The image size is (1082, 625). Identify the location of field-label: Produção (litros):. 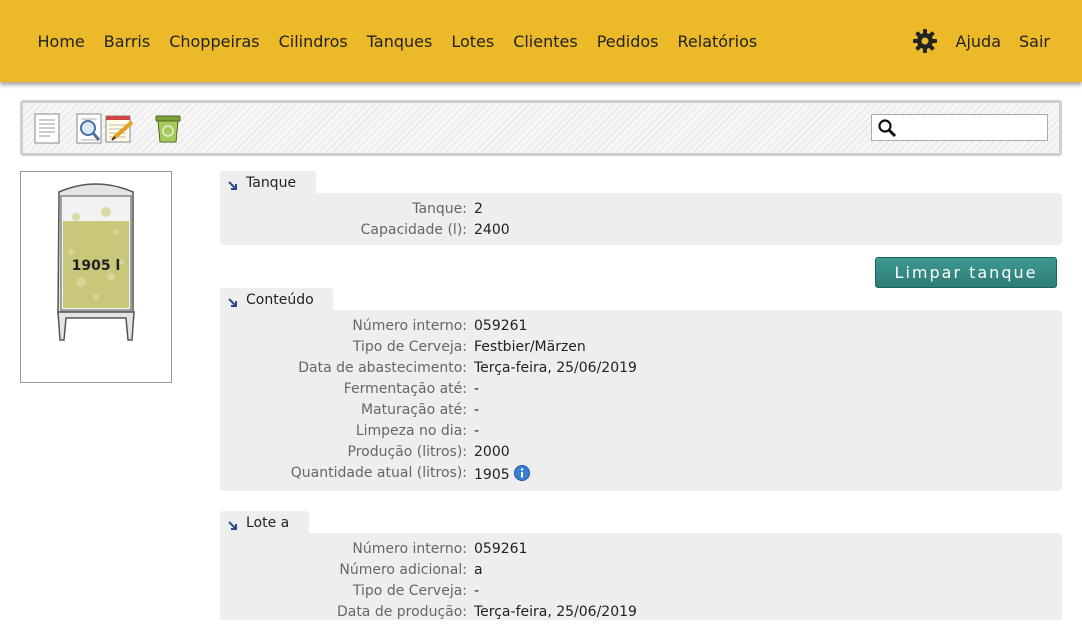
(407, 452).